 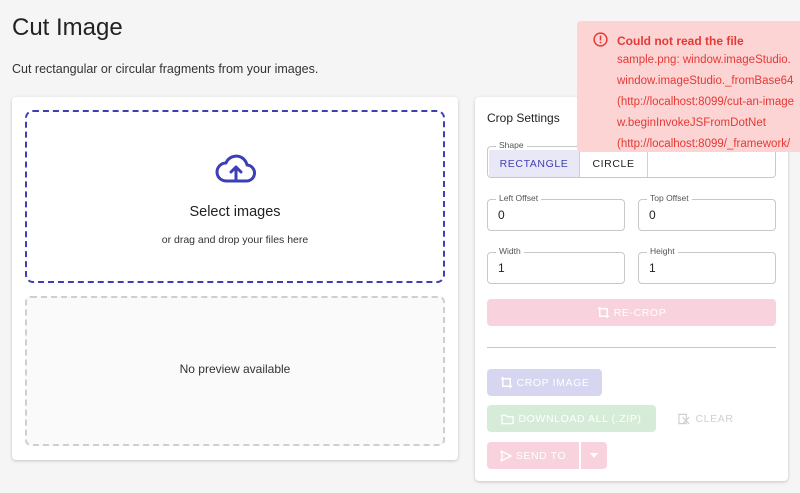 What do you see at coordinates (510, 251) in the screenshot?
I see `width-label: Width` at bounding box center [510, 251].